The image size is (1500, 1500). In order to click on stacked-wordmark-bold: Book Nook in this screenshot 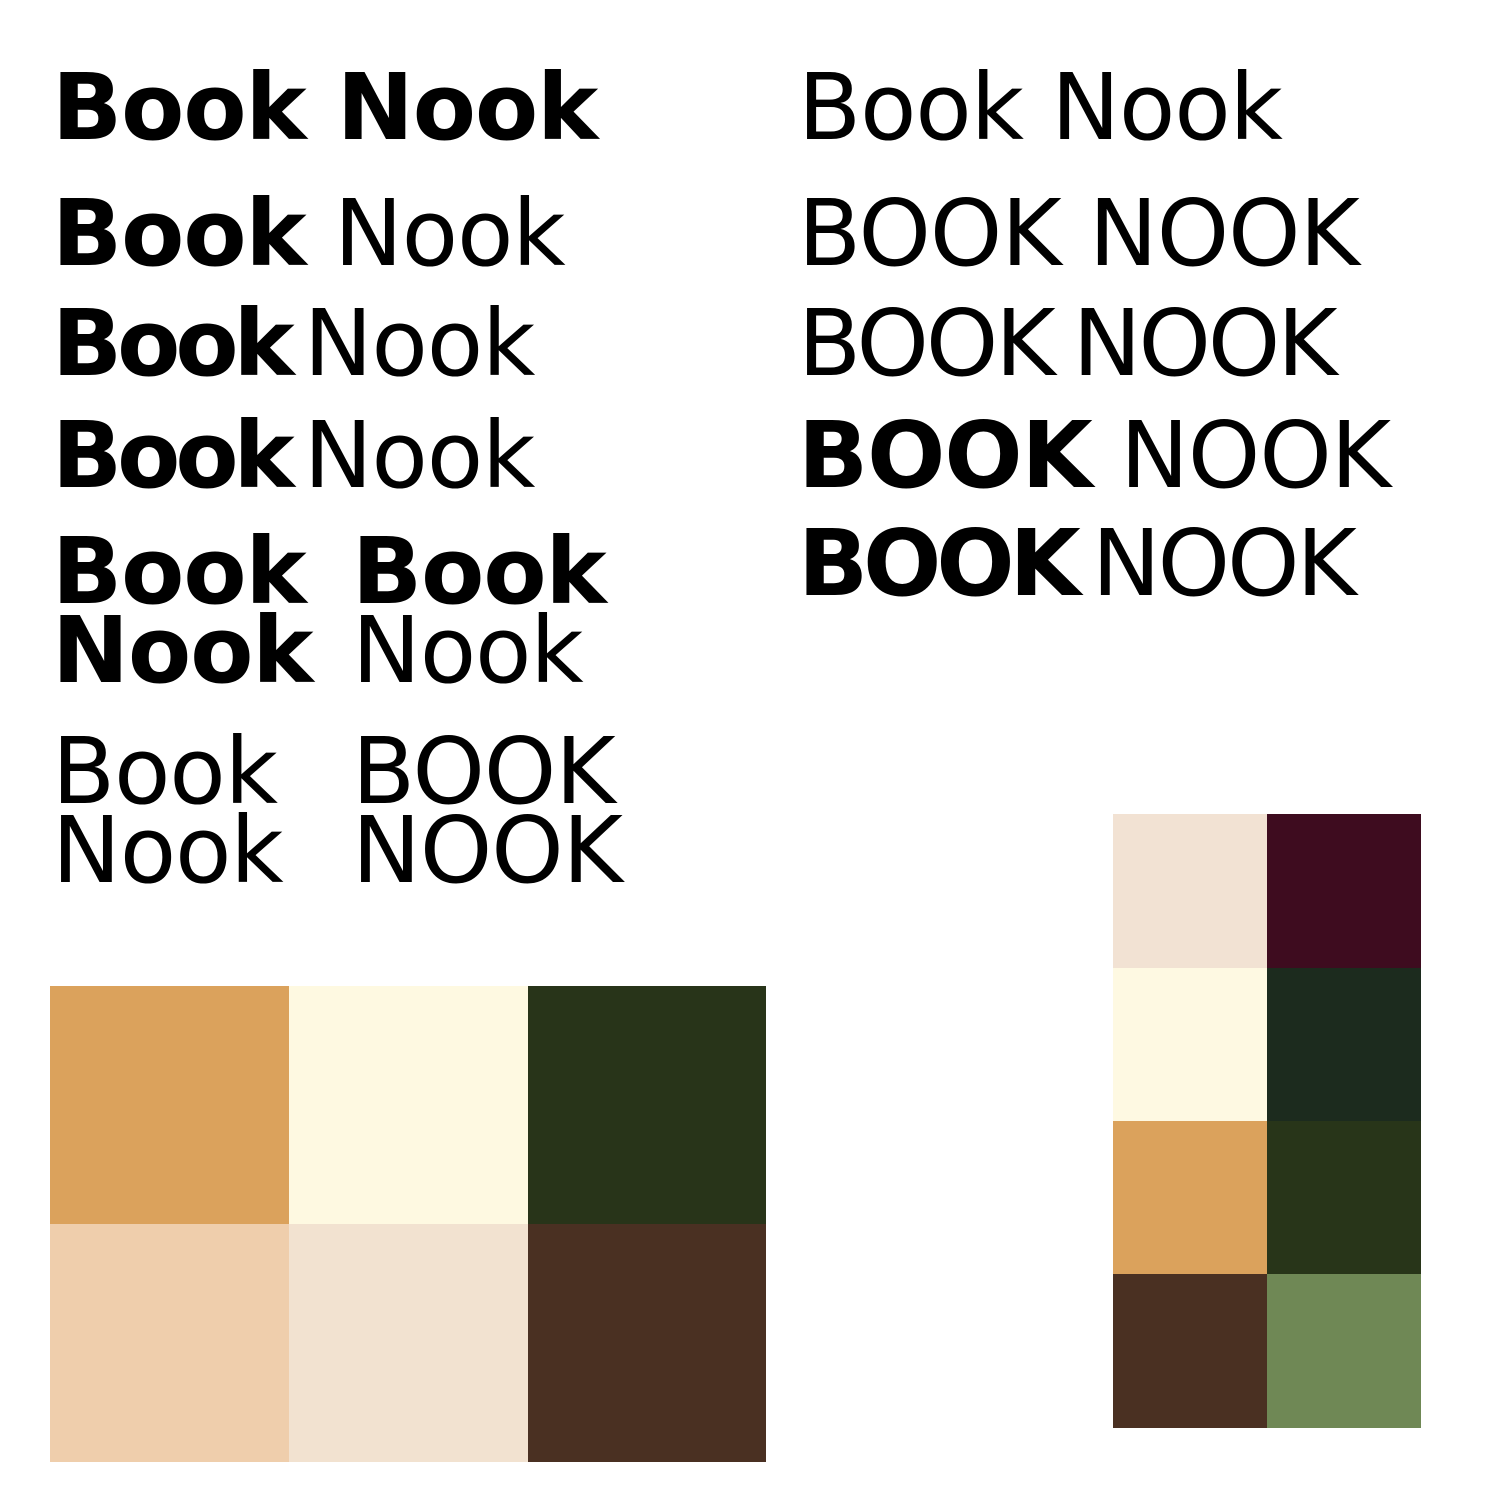, I will do `click(183, 615)`.